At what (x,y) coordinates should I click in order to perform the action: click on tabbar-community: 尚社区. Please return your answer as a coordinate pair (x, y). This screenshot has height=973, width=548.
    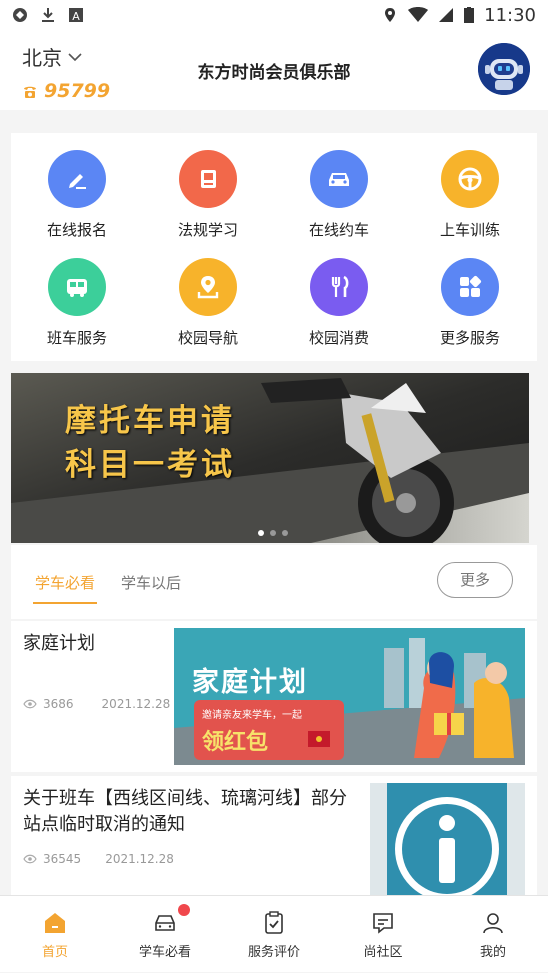
    Looking at the image, I should click on (383, 934).